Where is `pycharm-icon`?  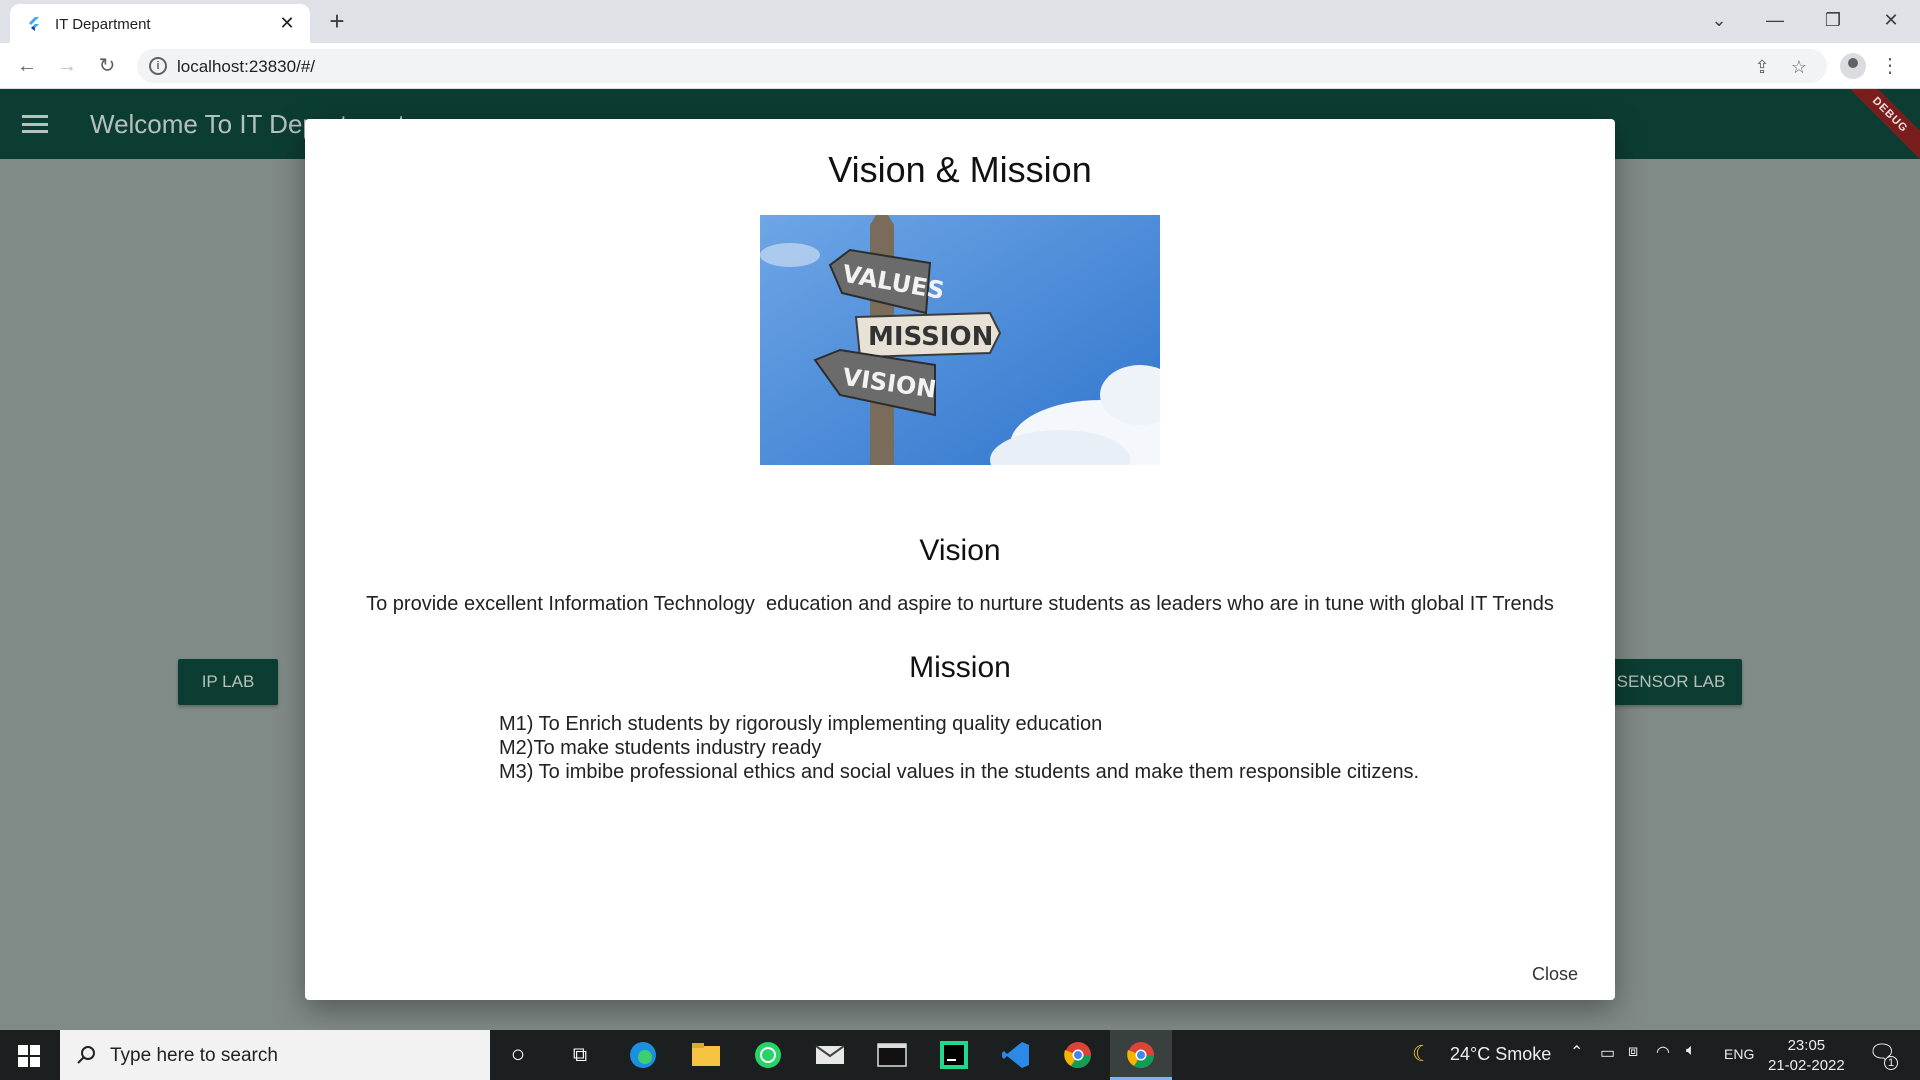
pycharm-icon is located at coordinates (954, 1055).